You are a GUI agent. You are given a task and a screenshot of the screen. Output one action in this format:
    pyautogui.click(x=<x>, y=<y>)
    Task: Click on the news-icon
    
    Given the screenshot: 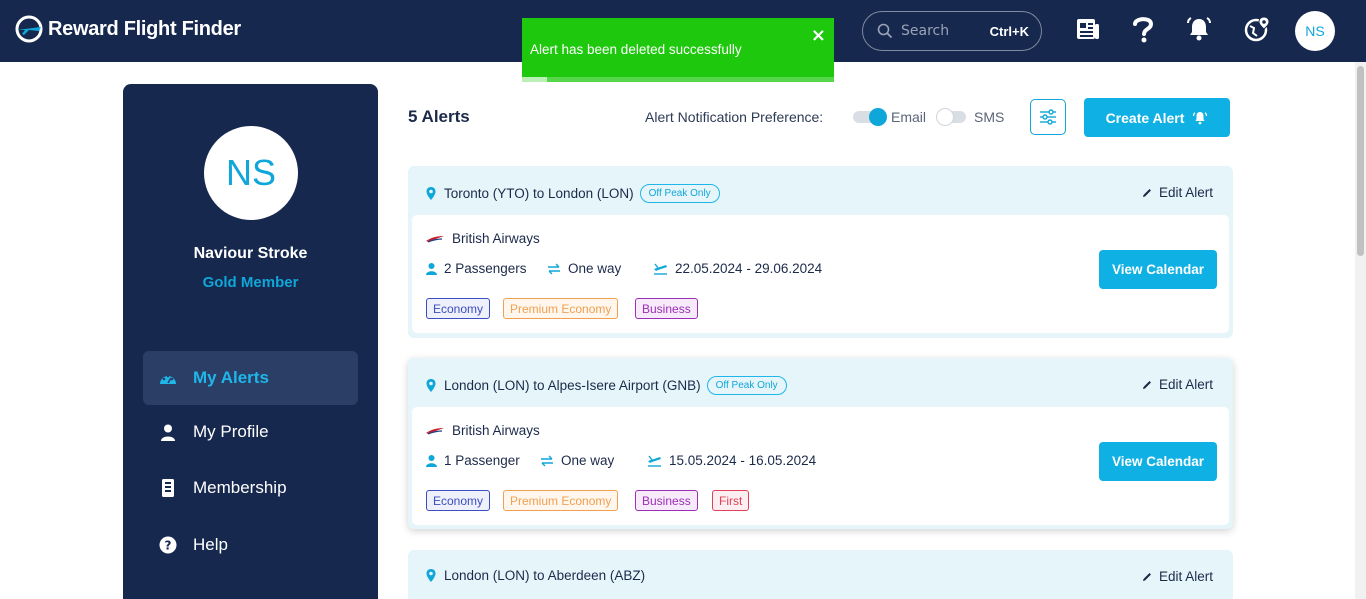 What is the action you would take?
    pyautogui.click(x=1088, y=29)
    